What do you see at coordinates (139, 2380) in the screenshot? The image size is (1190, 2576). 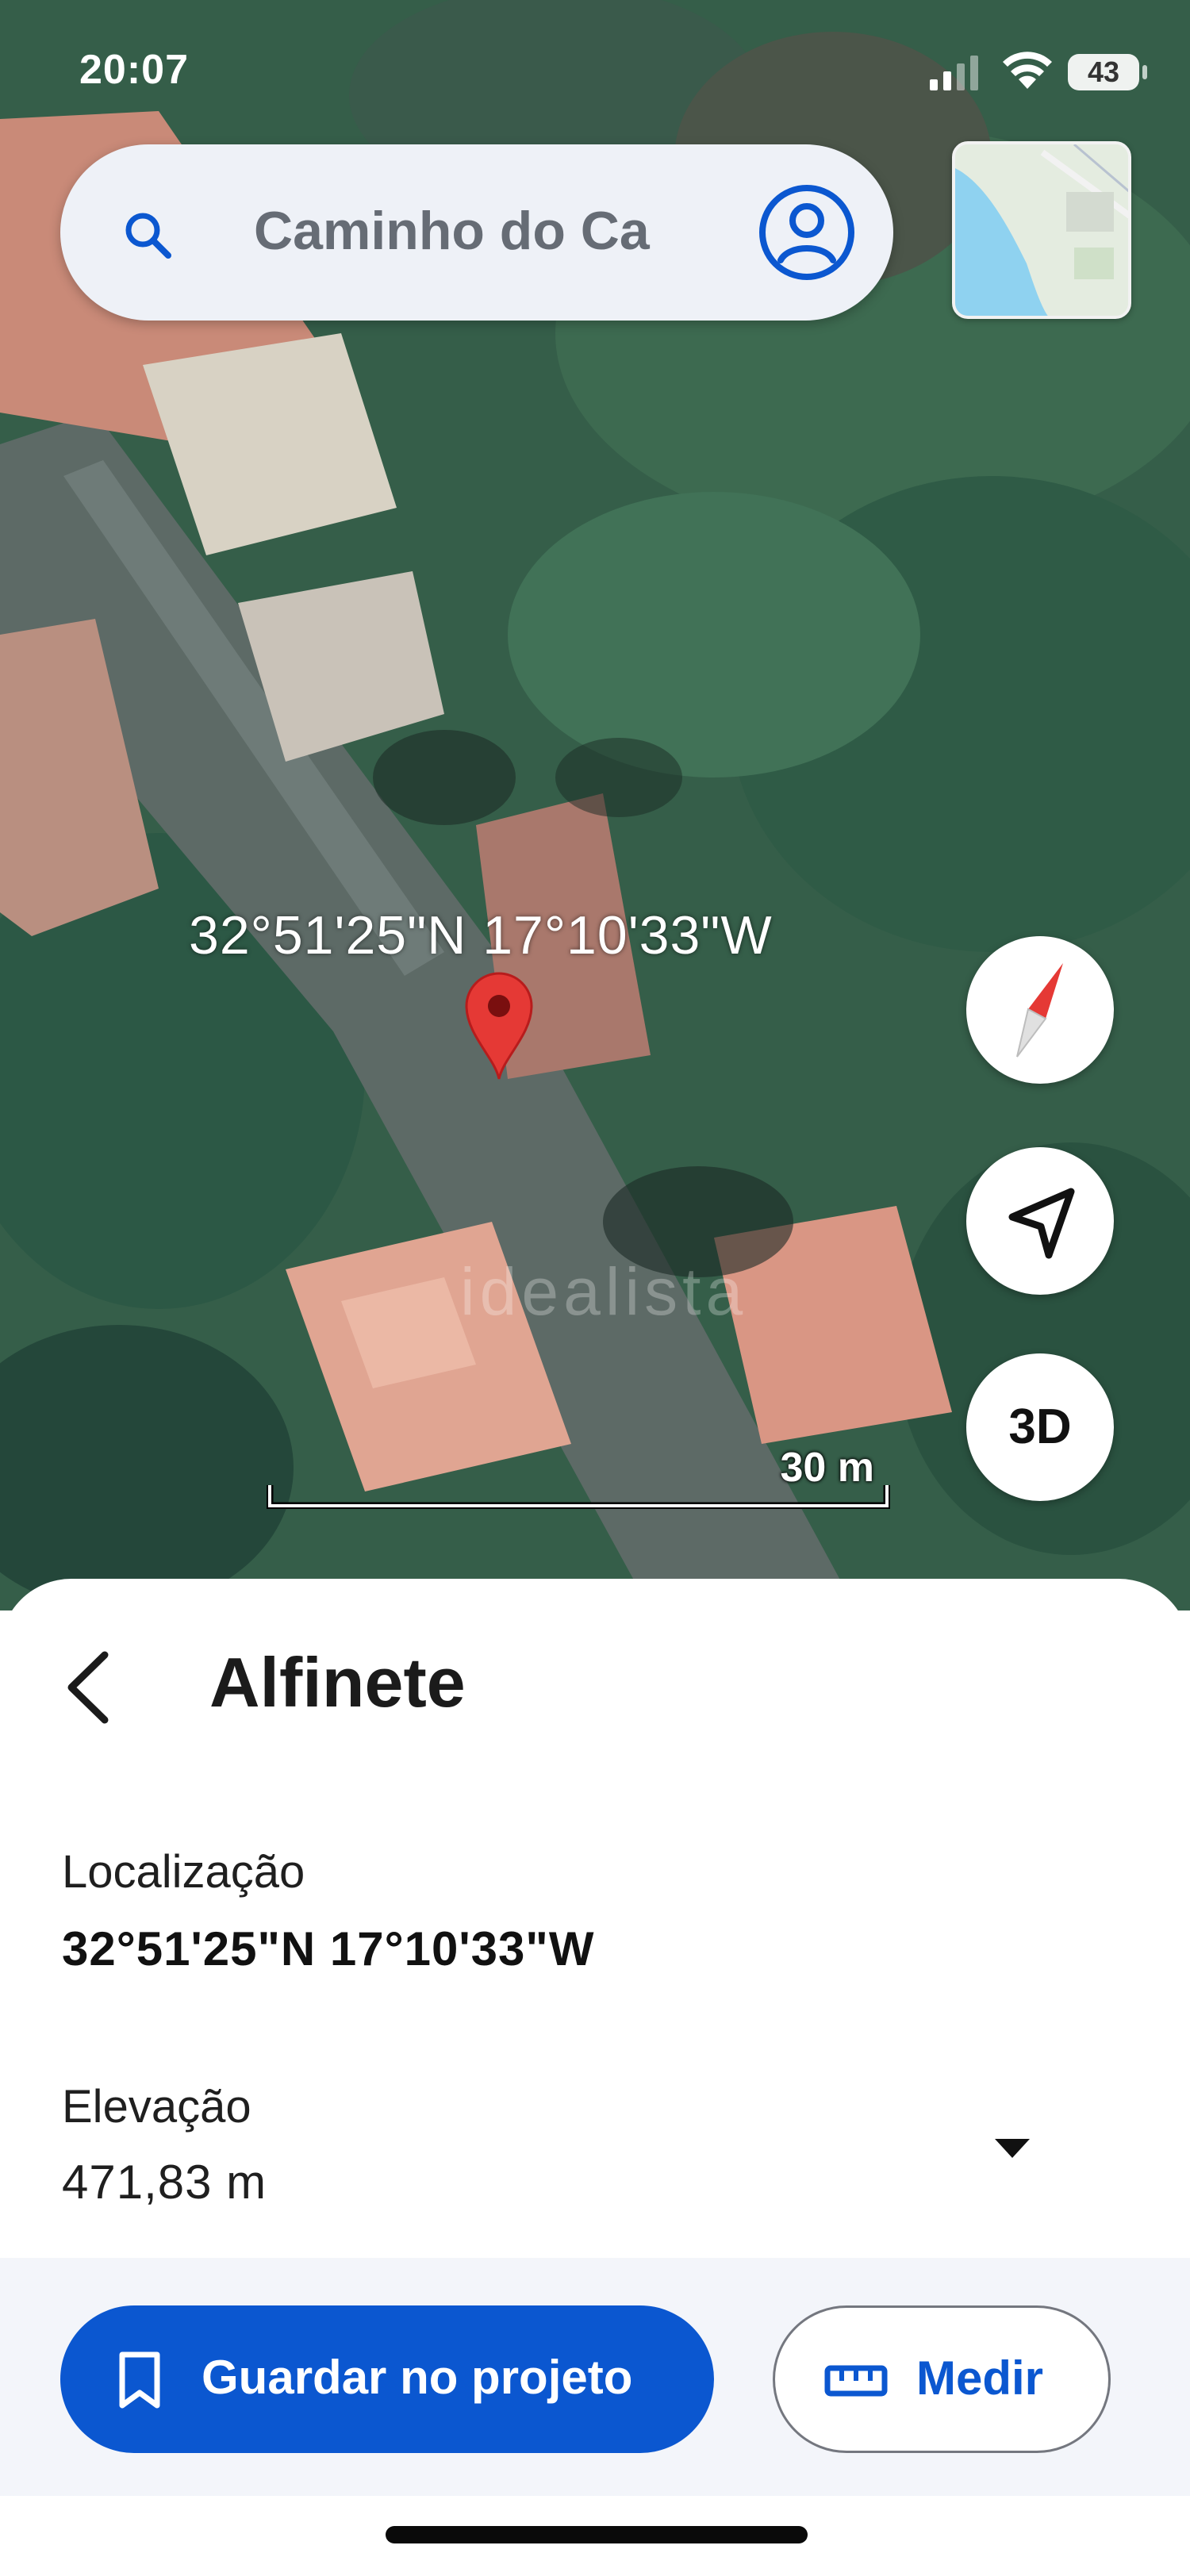 I see `bookmark-icon` at bounding box center [139, 2380].